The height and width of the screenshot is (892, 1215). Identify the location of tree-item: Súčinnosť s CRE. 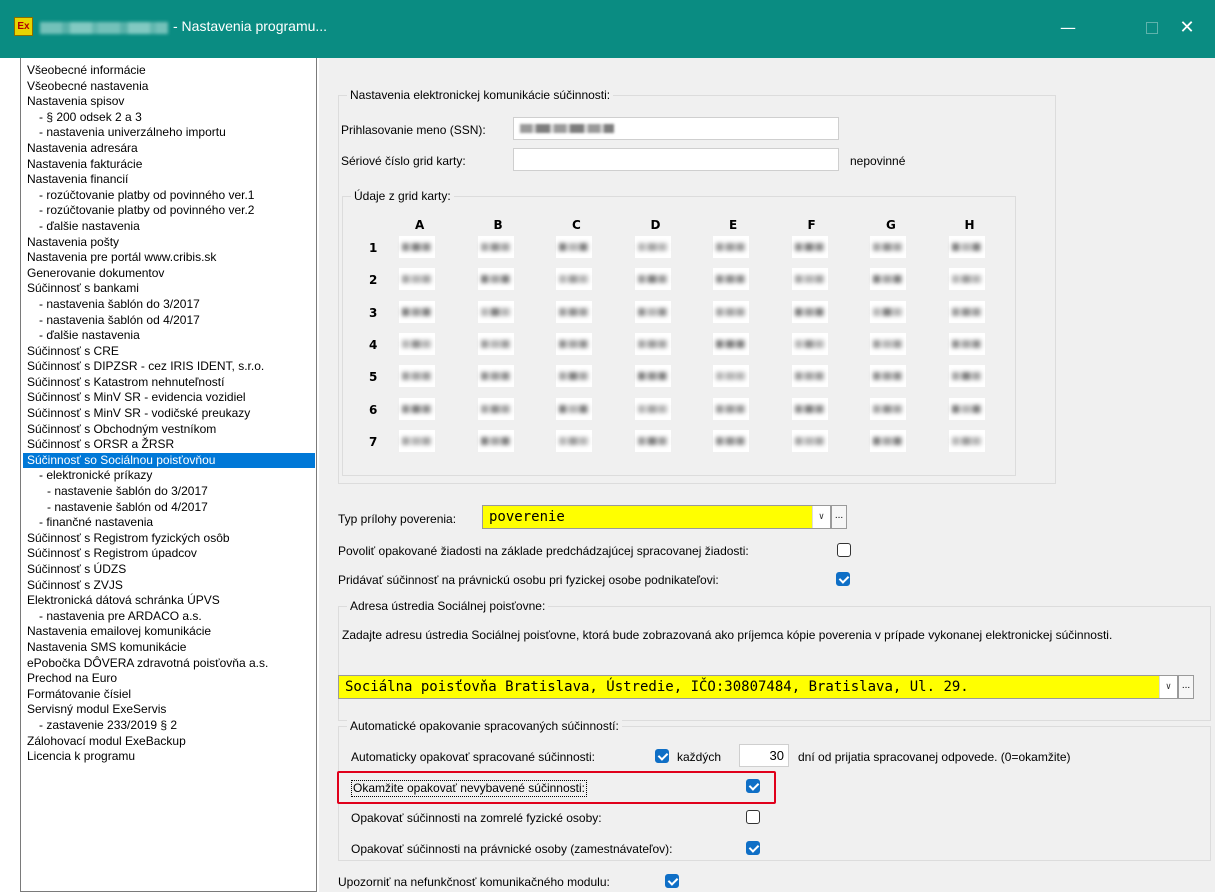
(170, 352).